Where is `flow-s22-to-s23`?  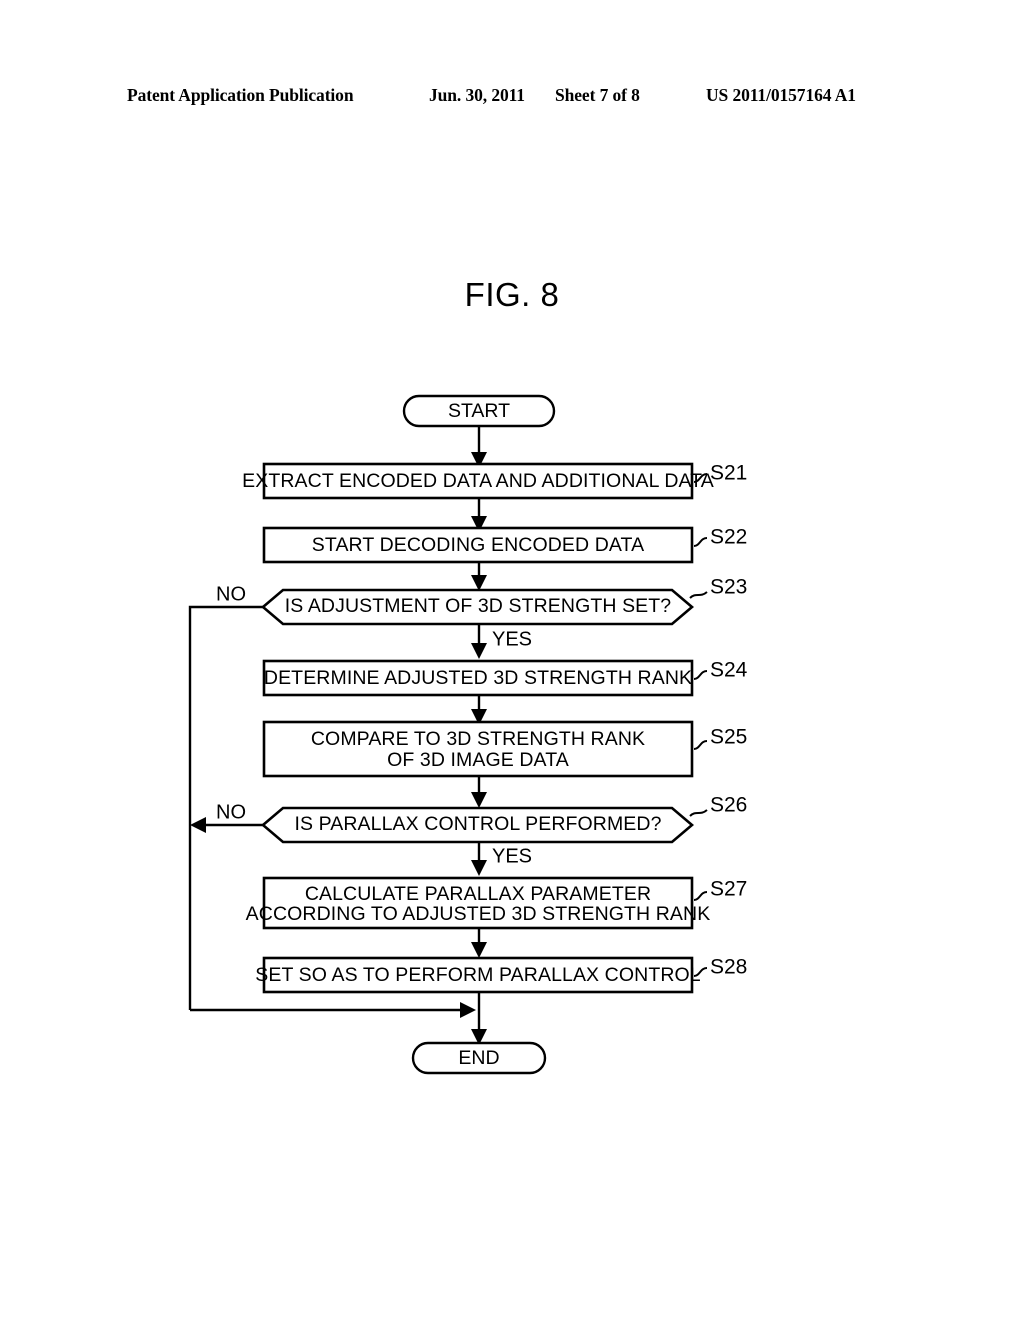 flow-s22-to-s23 is located at coordinates (479, 576).